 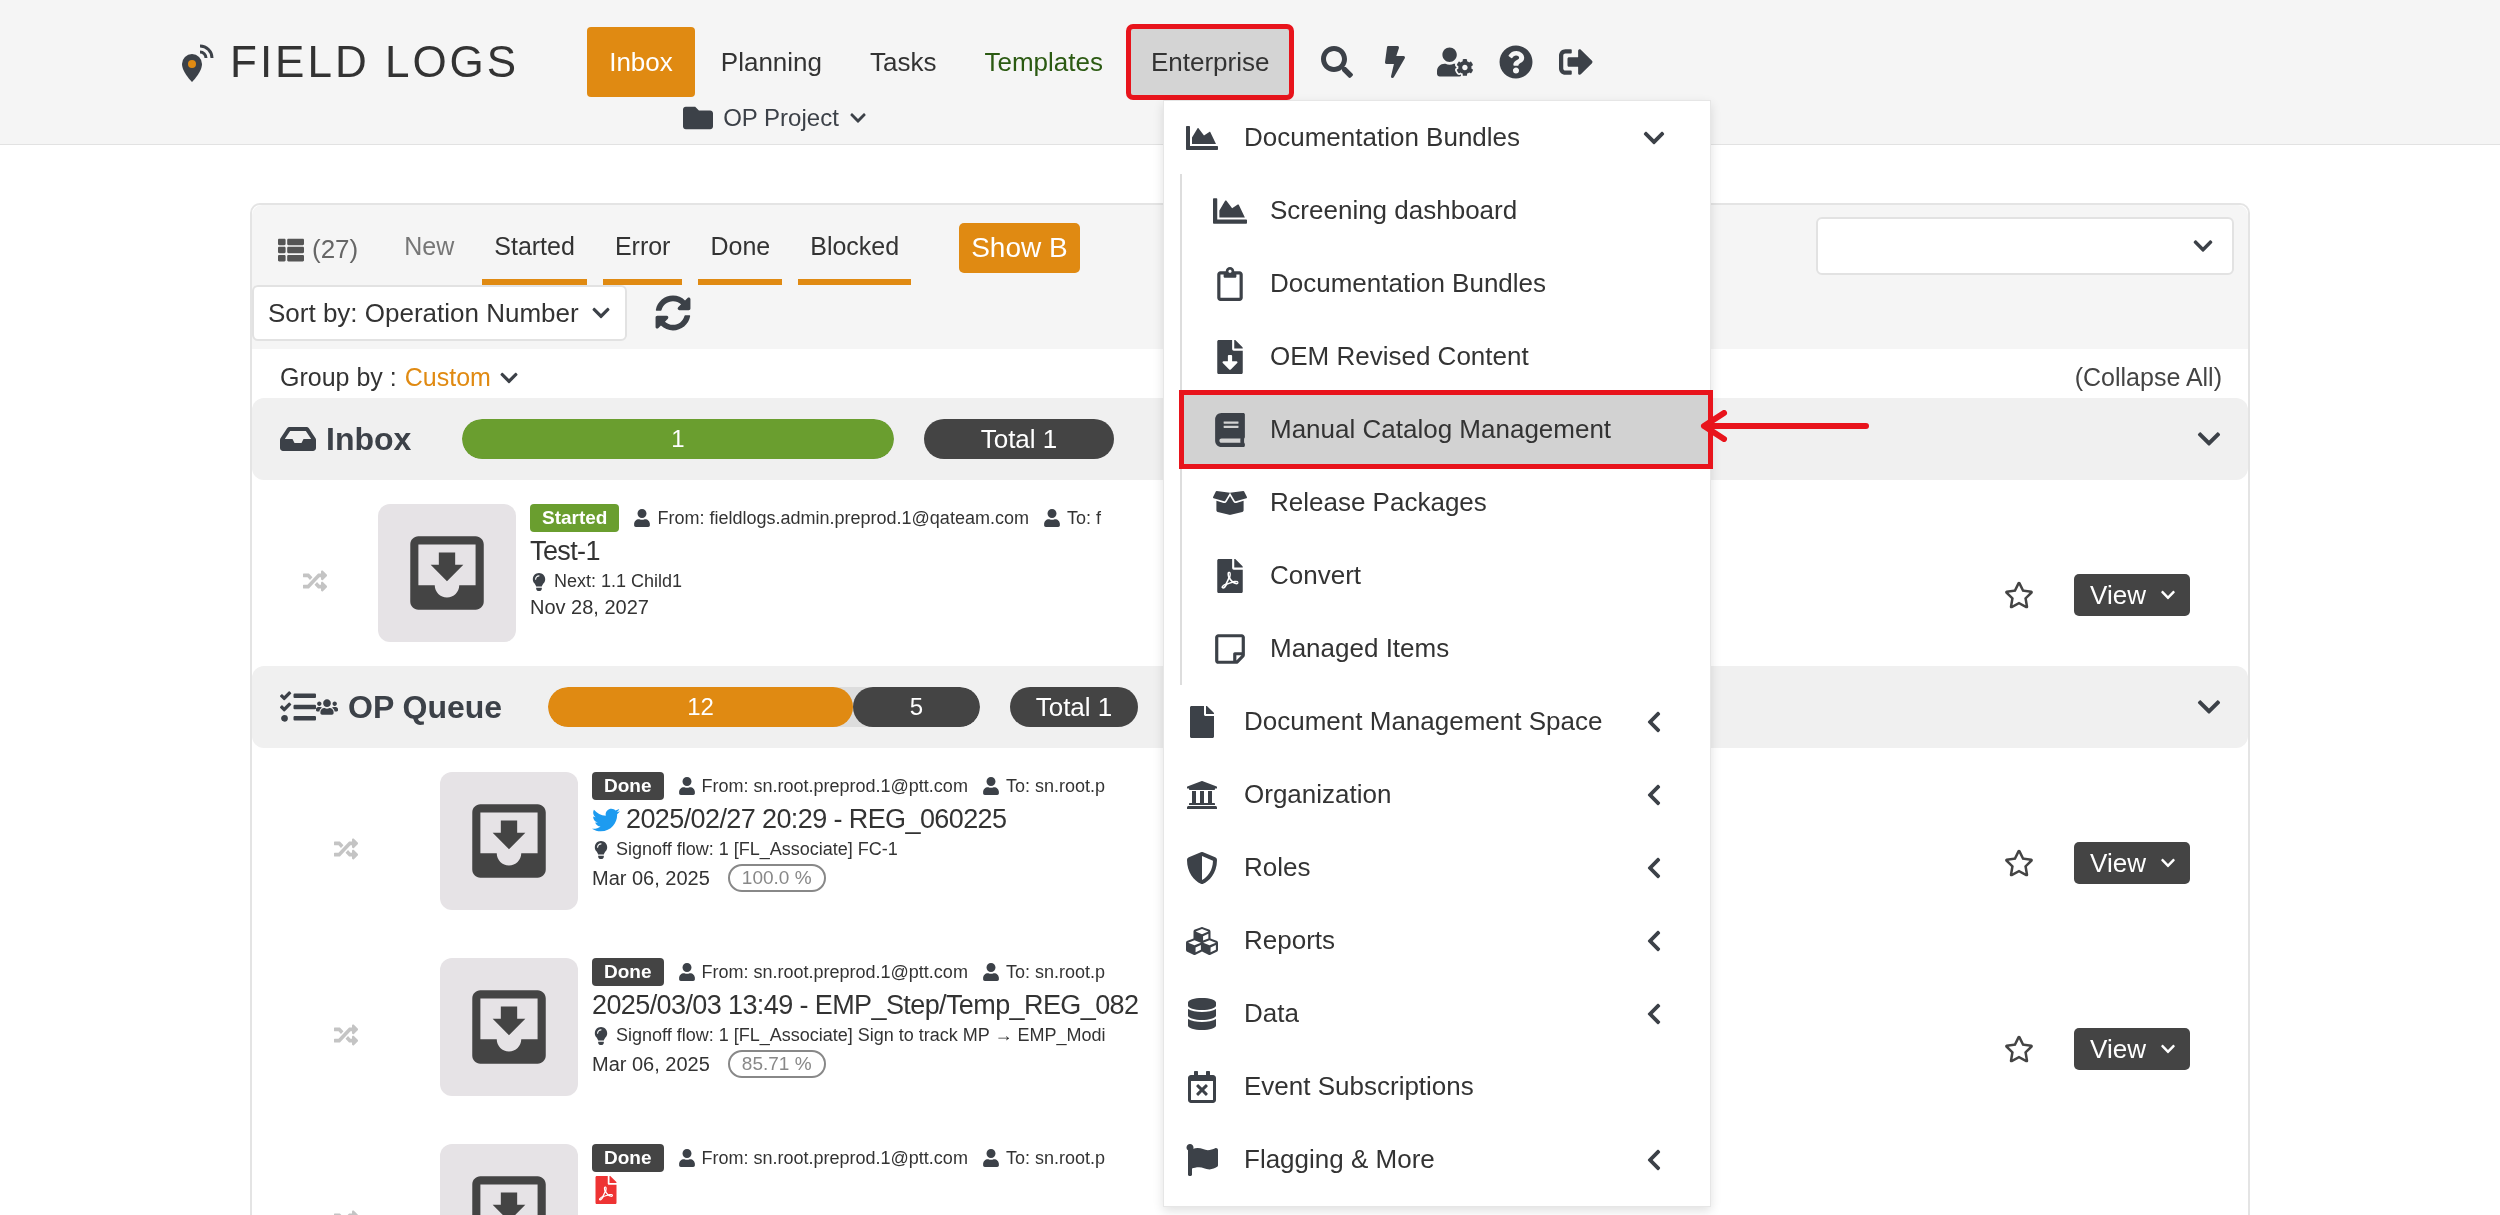 What do you see at coordinates (843, 518) in the screenshot?
I see `from-text: From: fieldlogs.admin.preprod.1@qateam.com` at bounding box center [843, 518].